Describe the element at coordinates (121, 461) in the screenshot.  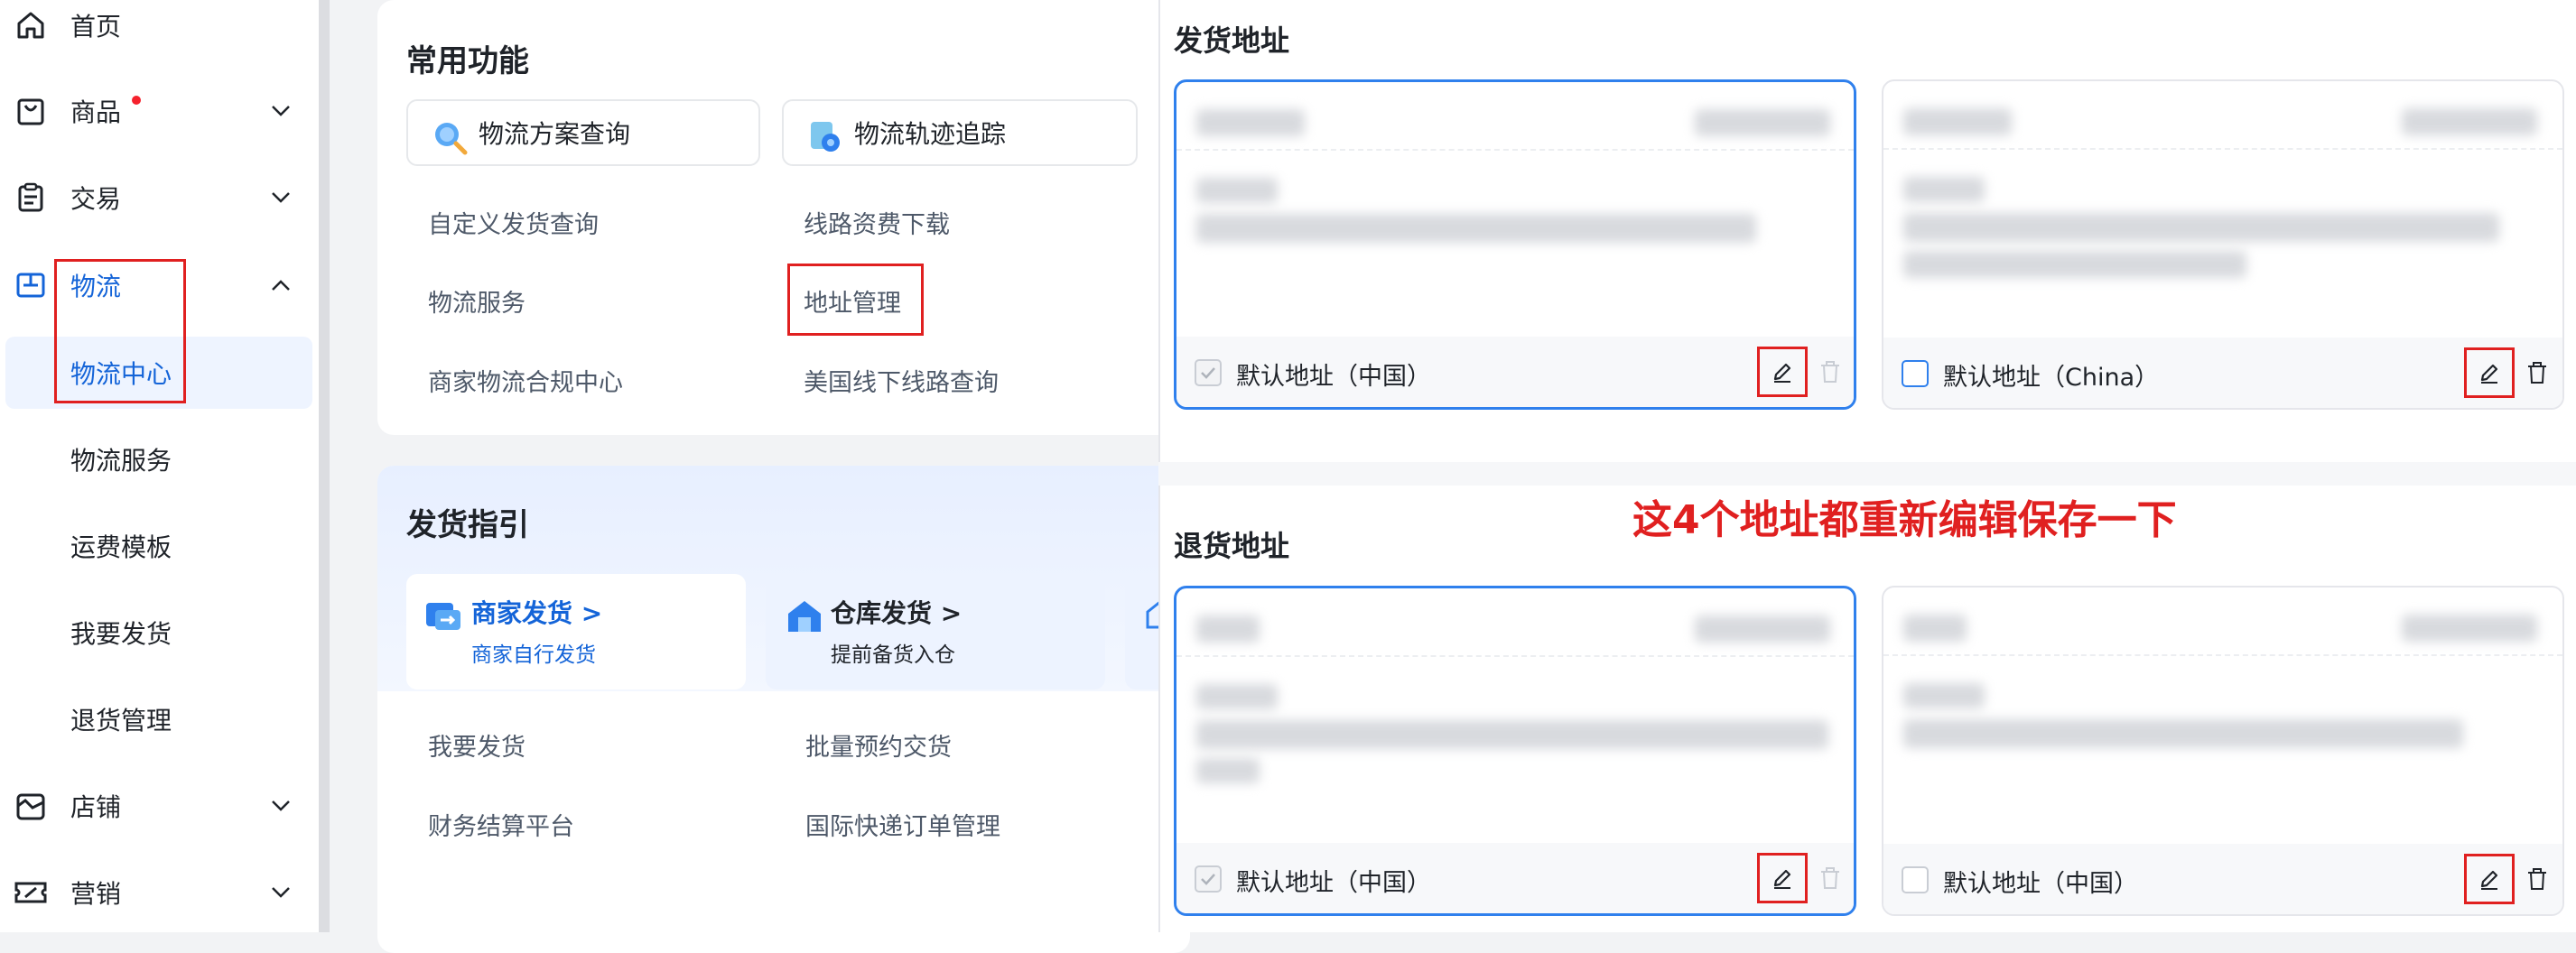
I see `sub-label: 物流服务` at that location.